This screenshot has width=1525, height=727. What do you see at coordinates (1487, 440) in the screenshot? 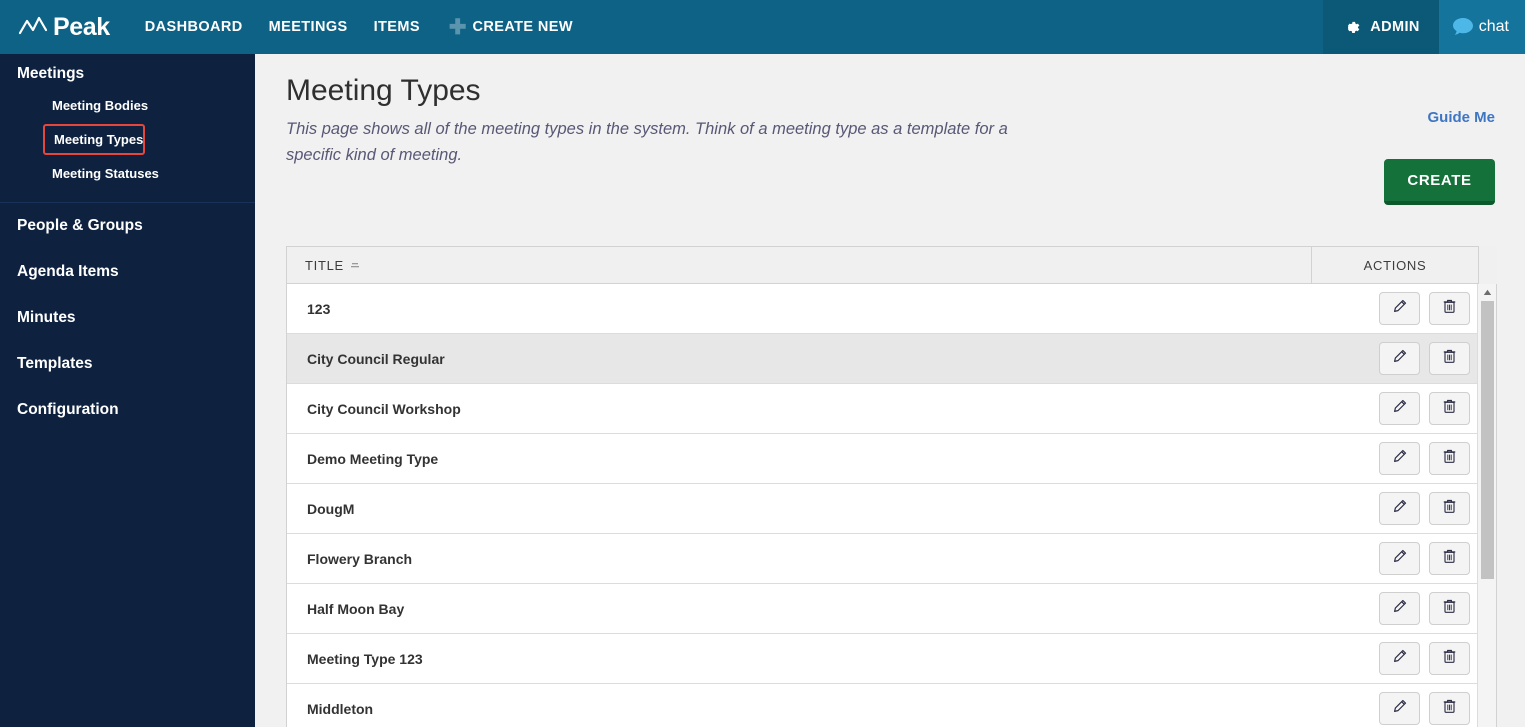
I see `scrollbar-thumb` at bounding box center [1487, 440].